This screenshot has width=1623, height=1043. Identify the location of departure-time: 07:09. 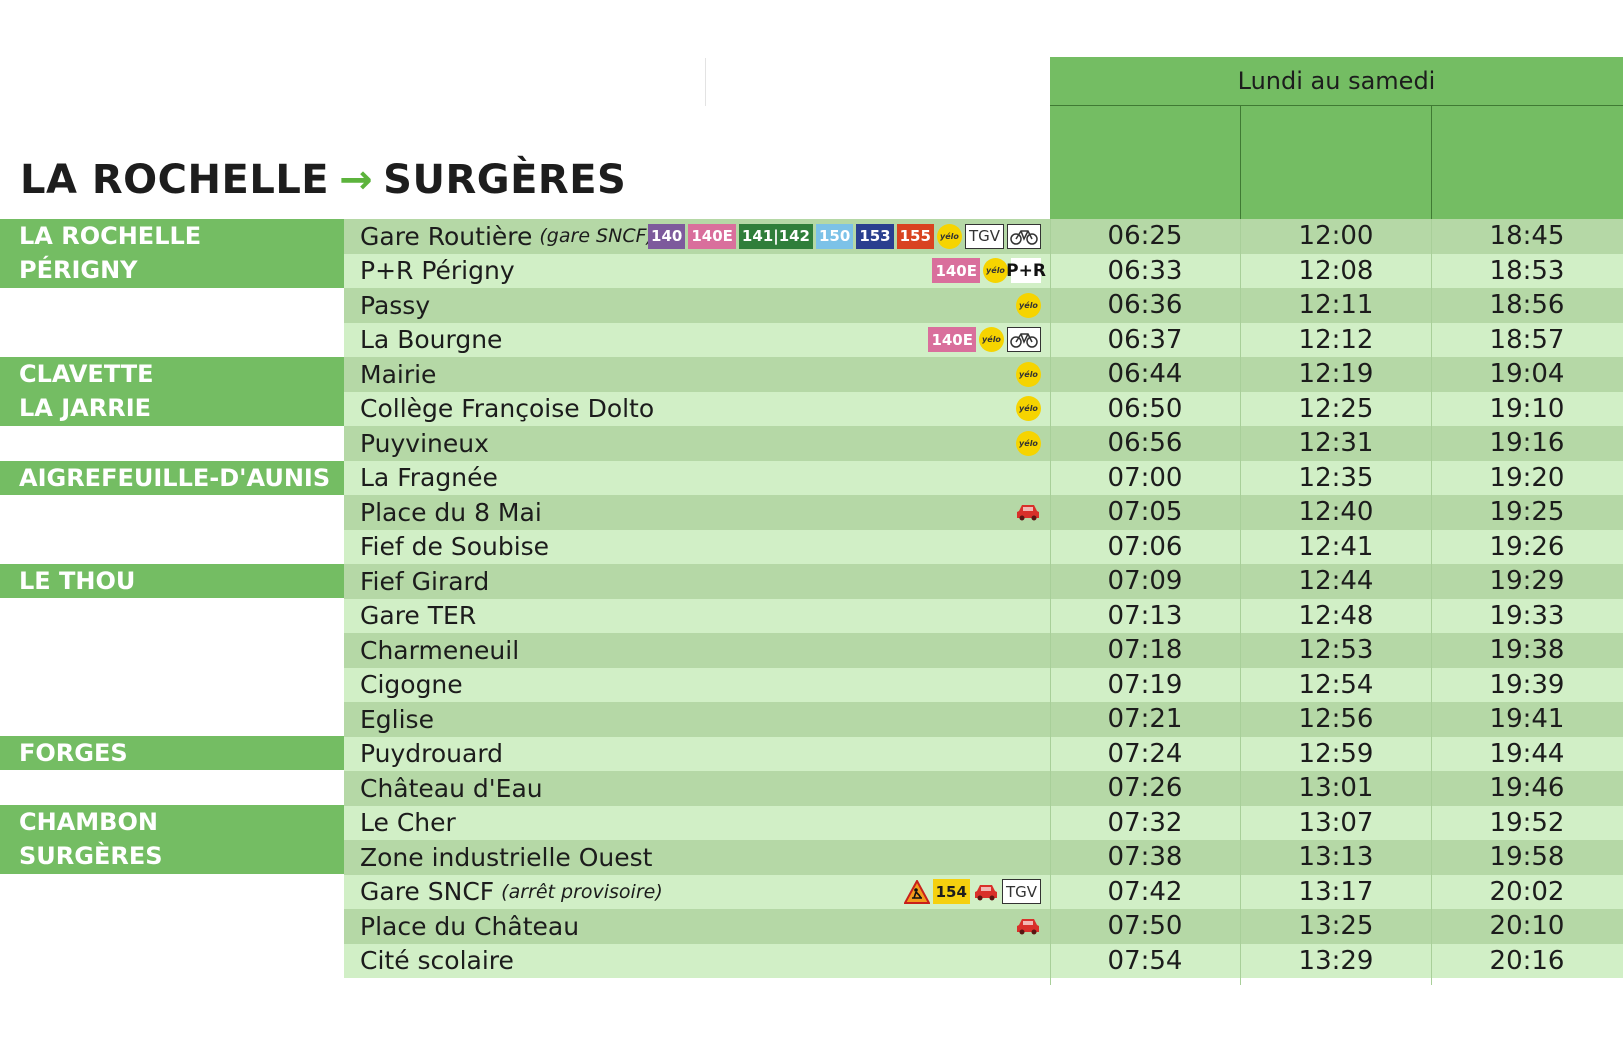
(1145, 581).